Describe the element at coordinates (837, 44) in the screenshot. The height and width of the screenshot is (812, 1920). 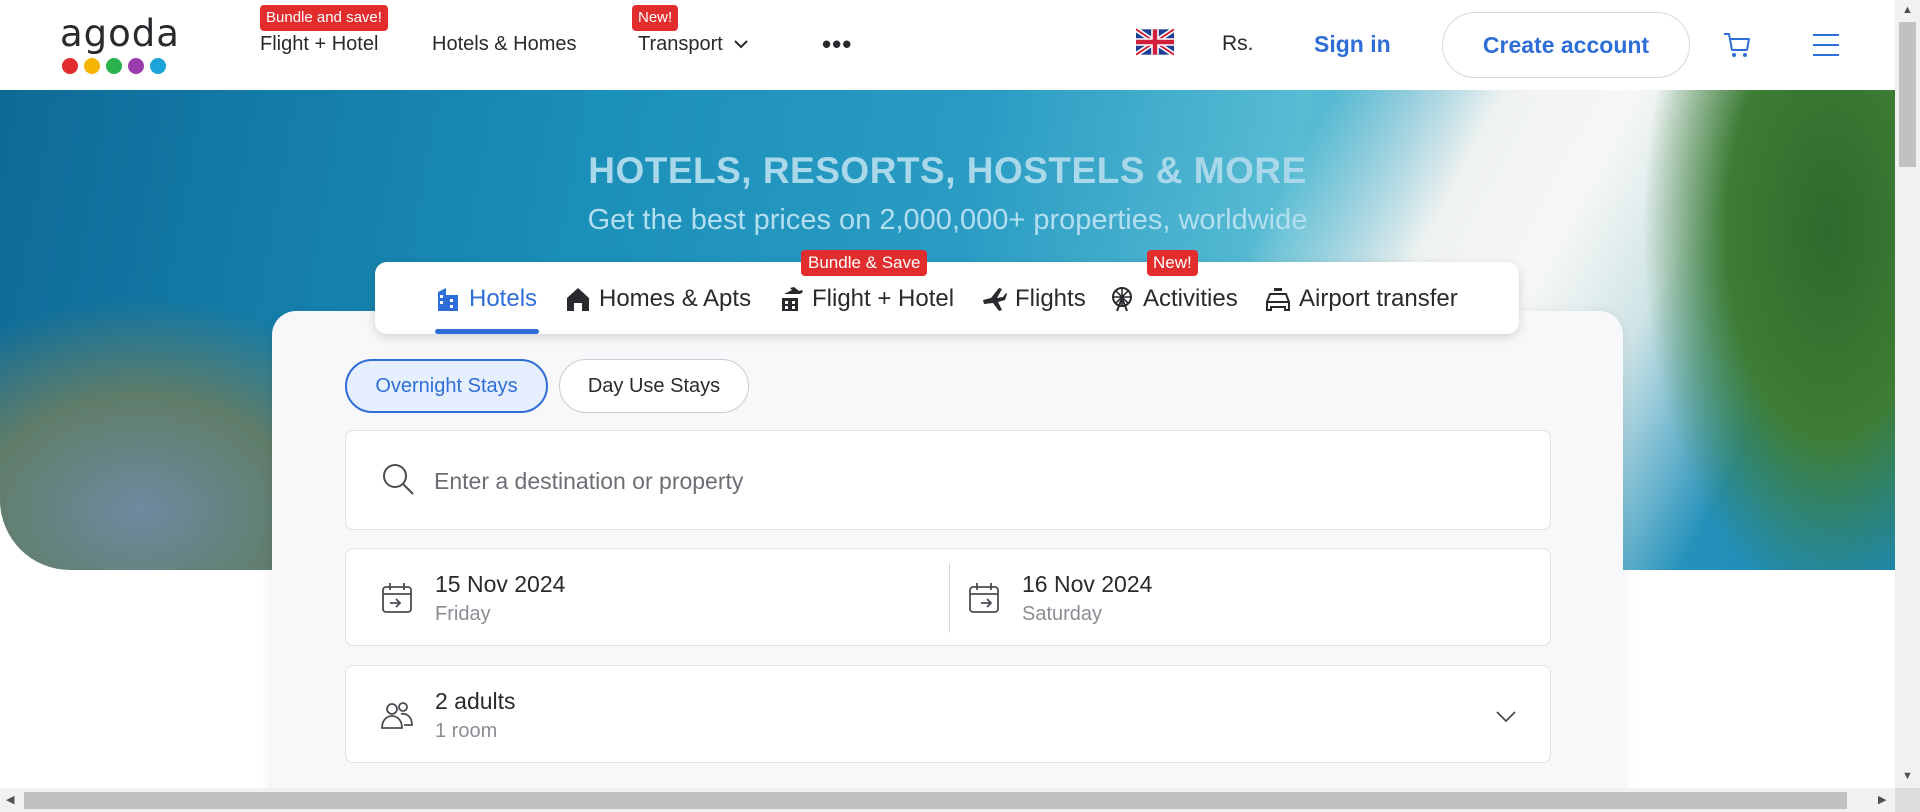
I see `more-menu-button: •••` at that location.